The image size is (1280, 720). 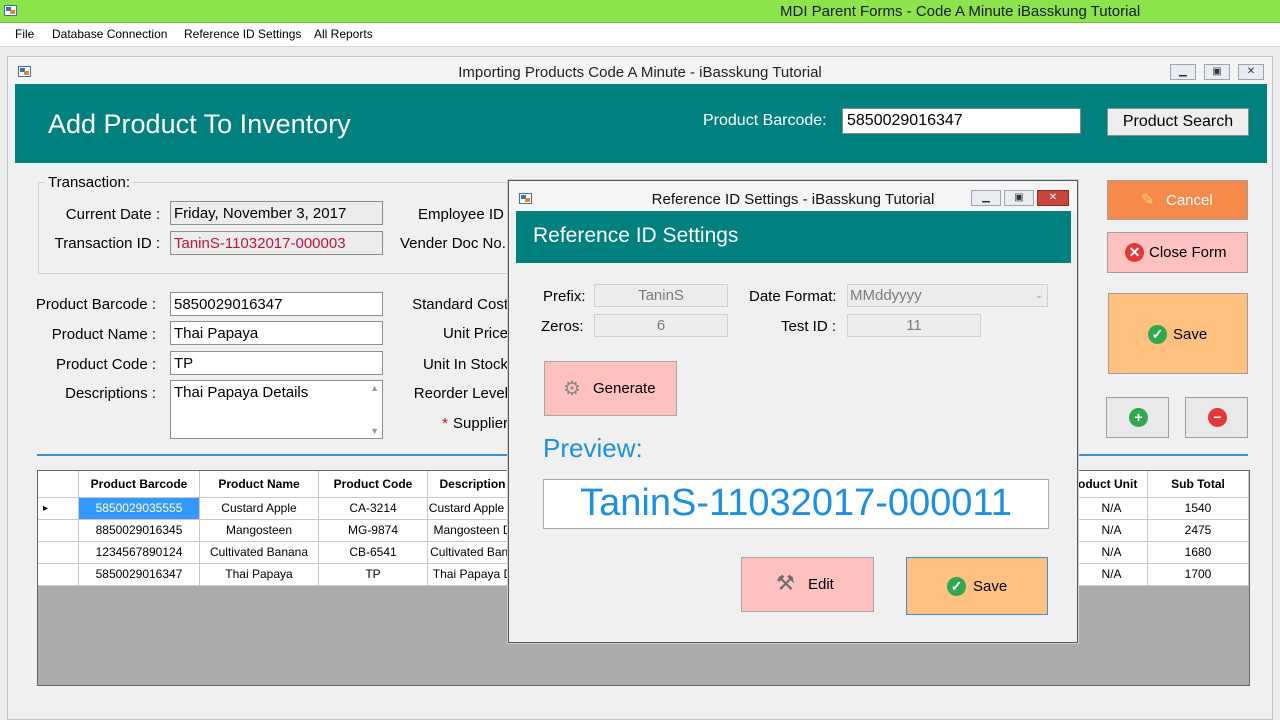 I want to click on header-barcode-label: Product Barcode:, so click(x=765, y=120).